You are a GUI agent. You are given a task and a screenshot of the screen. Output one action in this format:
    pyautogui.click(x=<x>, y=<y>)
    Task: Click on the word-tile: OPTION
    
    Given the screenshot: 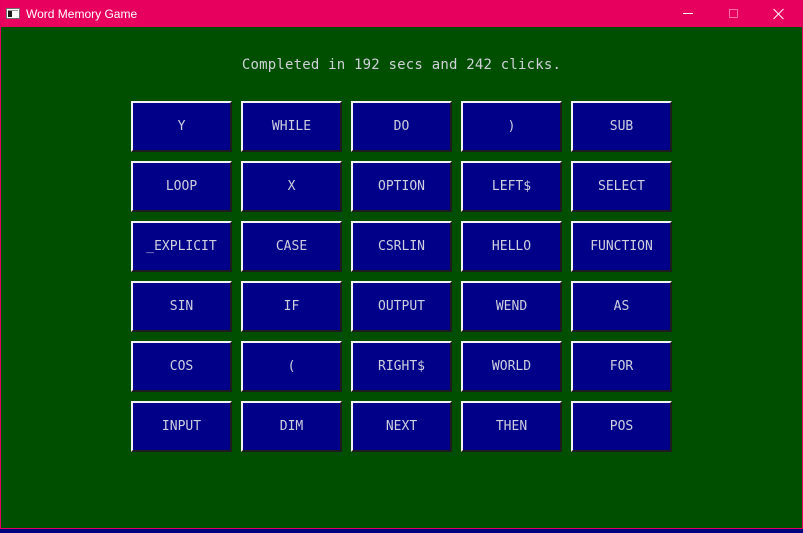 What is the action you would take?
    pyautogui.click(x=401, y=186)
    